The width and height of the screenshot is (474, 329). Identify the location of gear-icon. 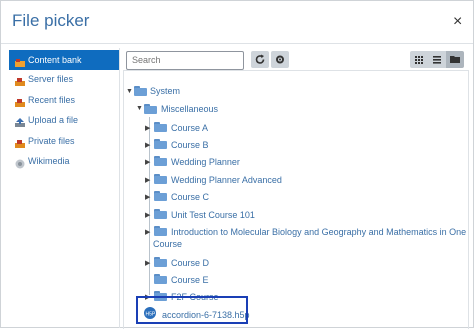
(280, 59).